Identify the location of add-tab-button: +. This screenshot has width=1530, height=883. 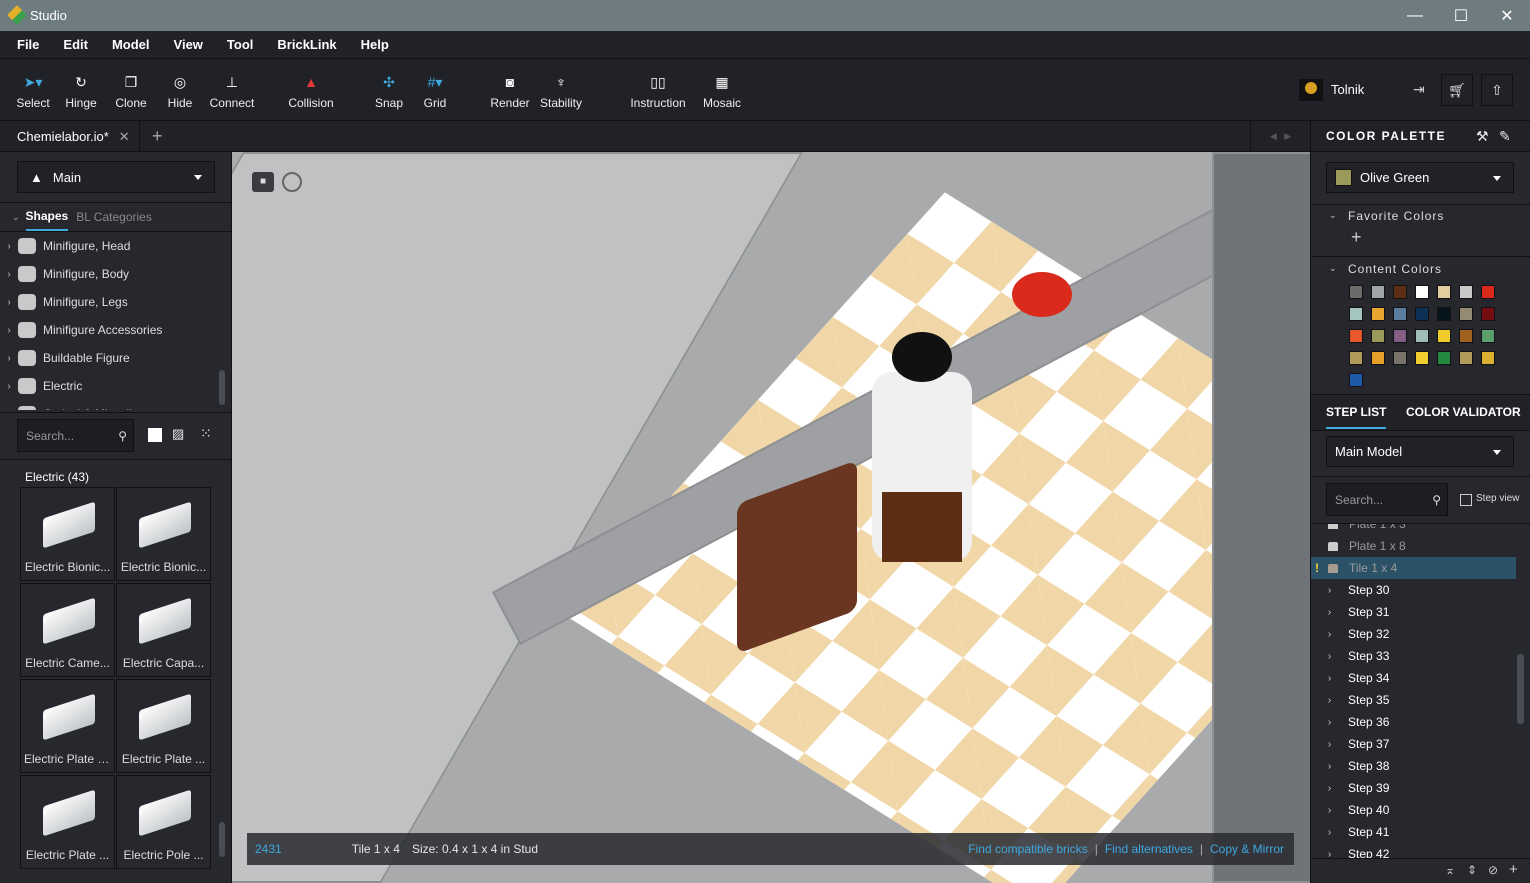
(157, 136).